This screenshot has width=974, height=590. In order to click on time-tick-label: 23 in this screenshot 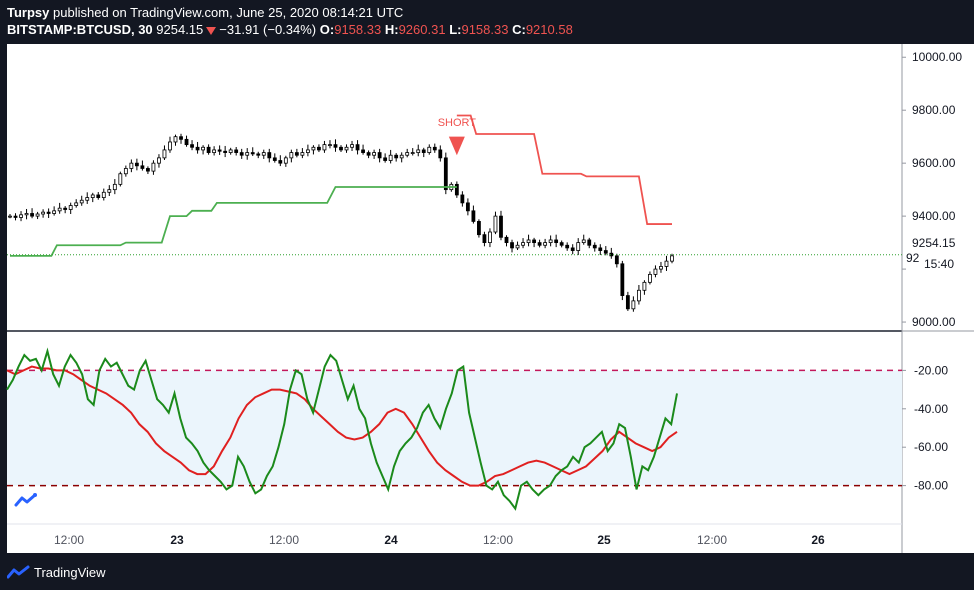, I will do `click(177, 540)`.